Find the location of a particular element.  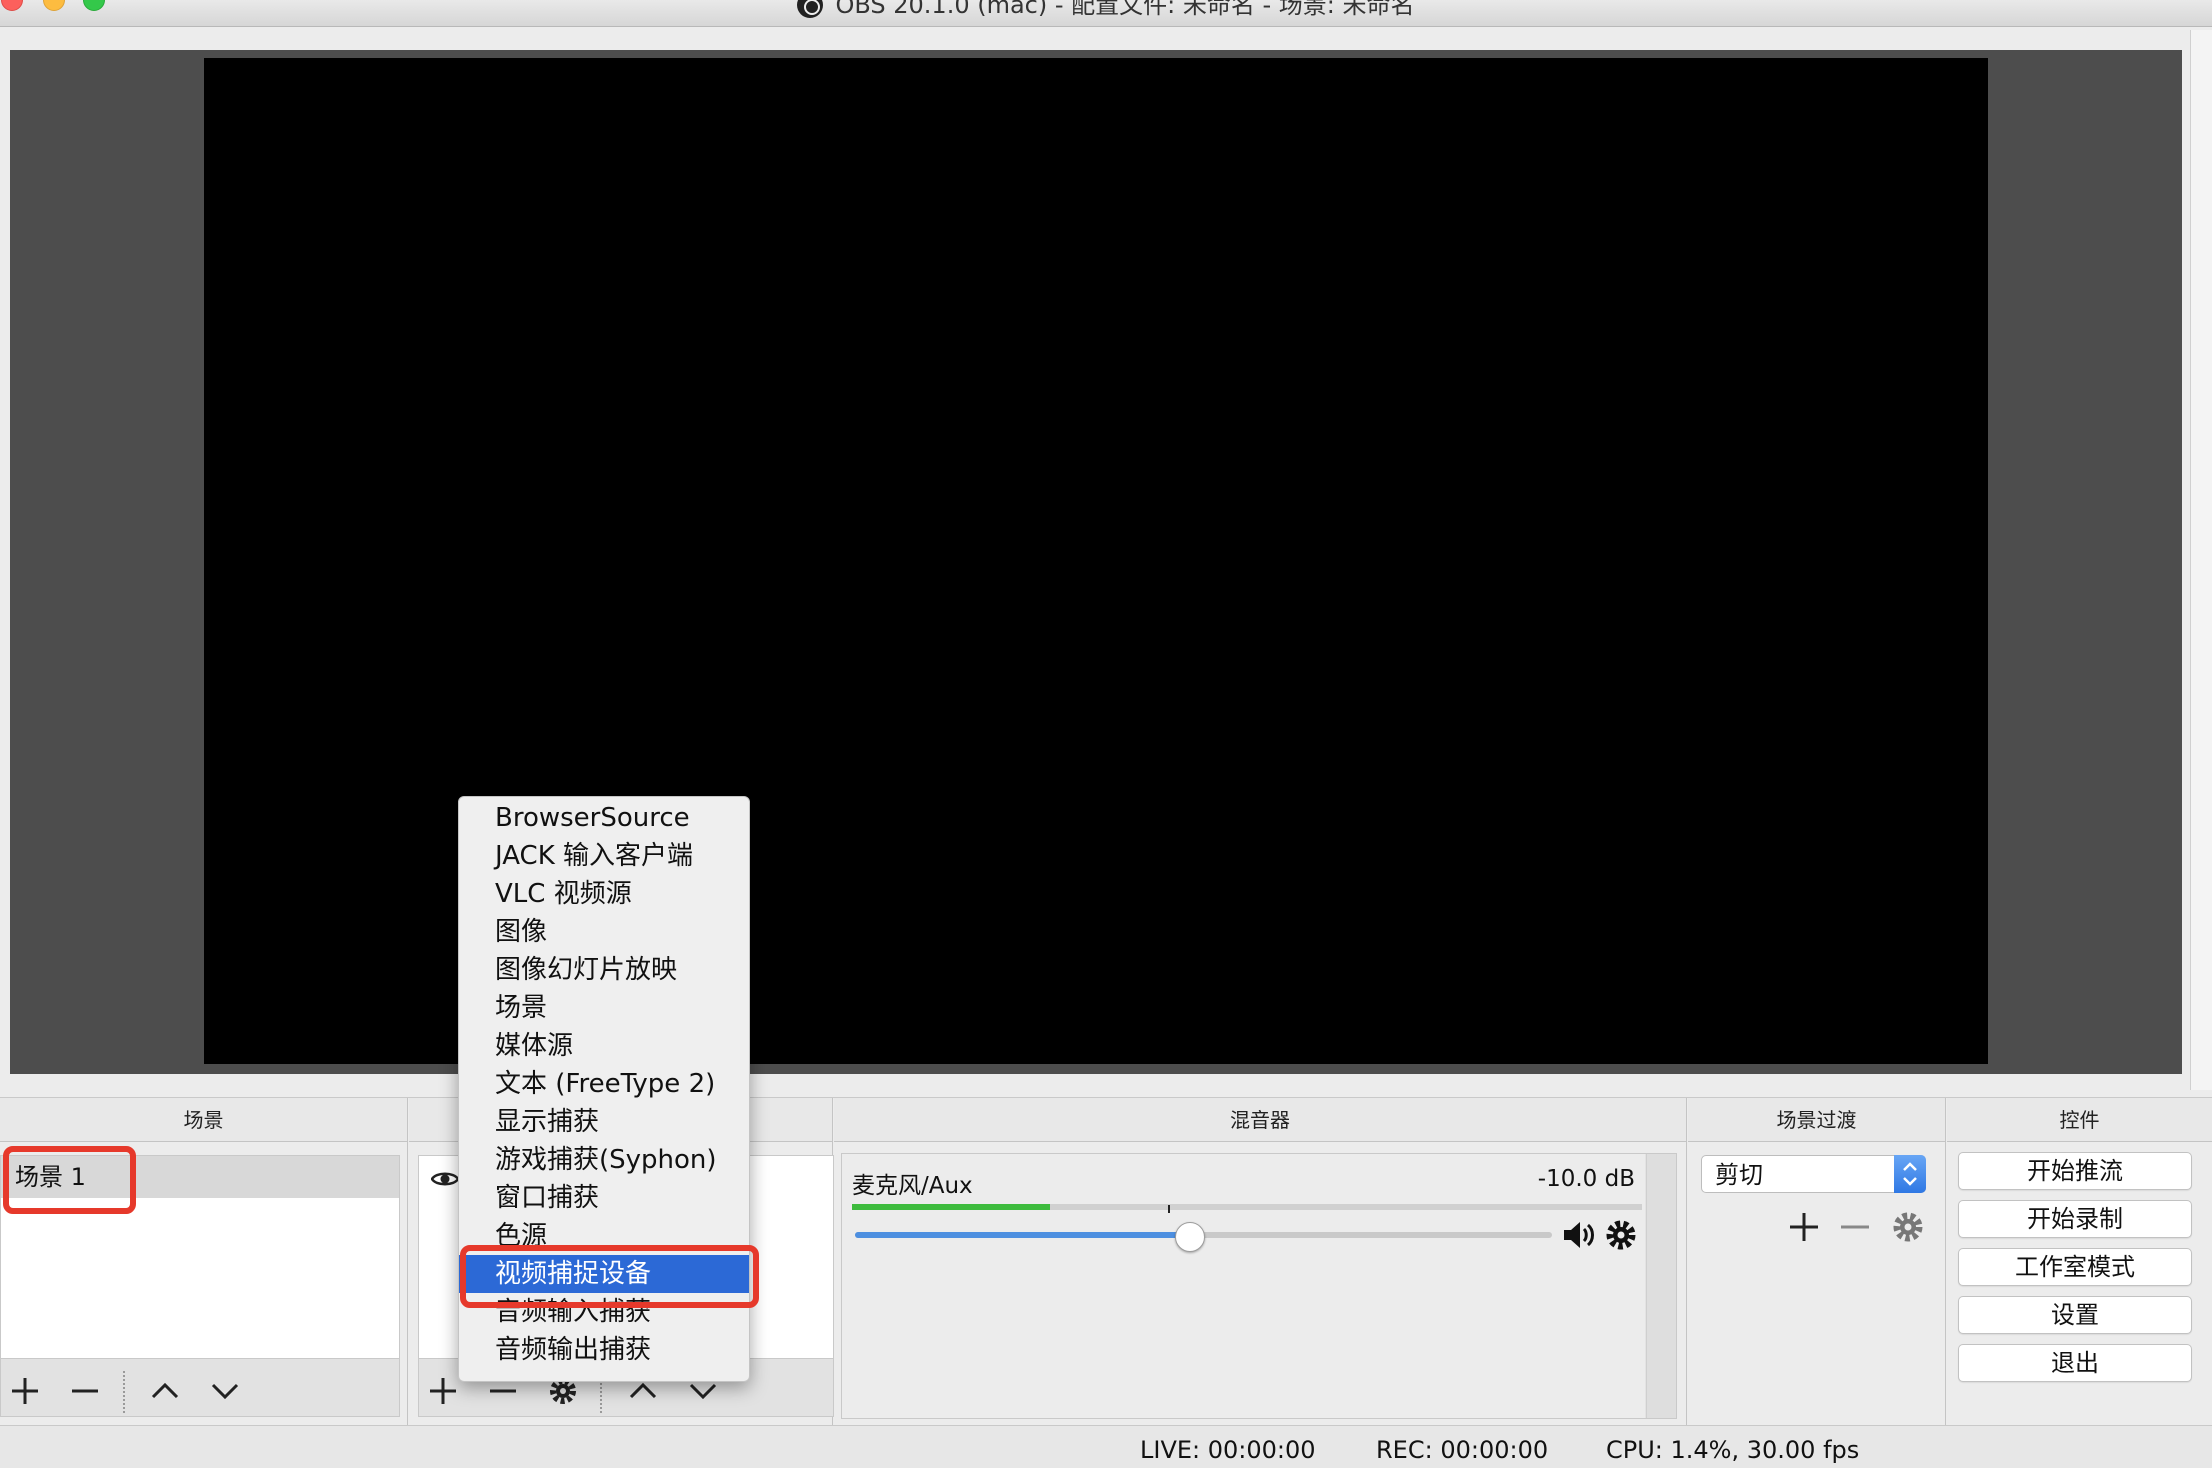

scene-toolbar is located at coordinates (200, 1388).